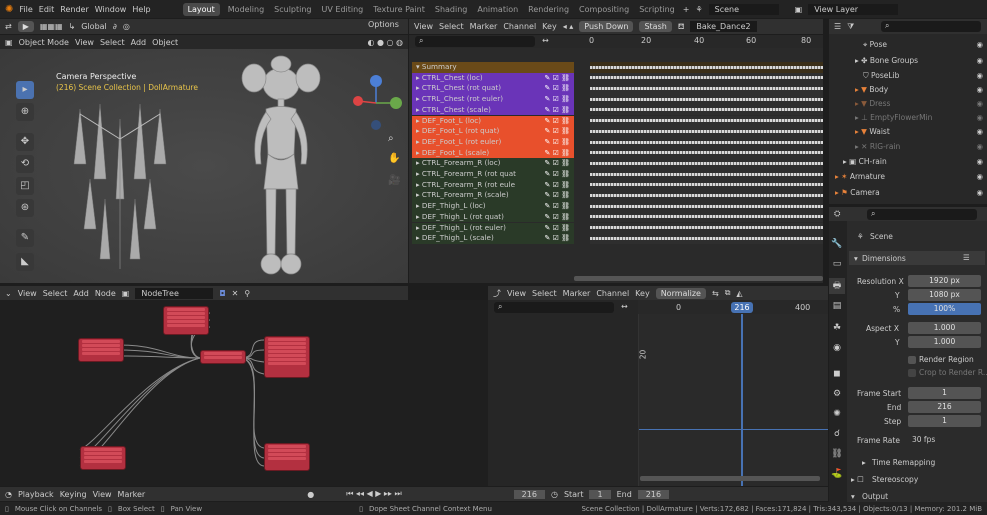 The width and height of the screenshot is (987, 515). I want to click on outliner-item: ▸ ▼ Dress ◉, so click(910, 104).